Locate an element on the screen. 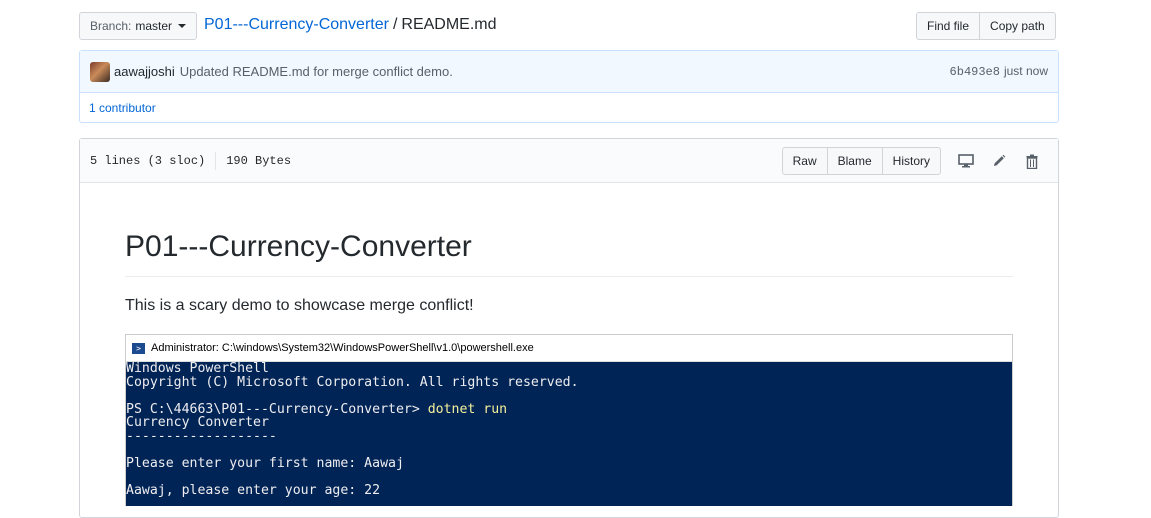 The height and width of the screenshot is (518, 1151). repo-link: P01---Currency-Converter is located at coordinates (296, 24).